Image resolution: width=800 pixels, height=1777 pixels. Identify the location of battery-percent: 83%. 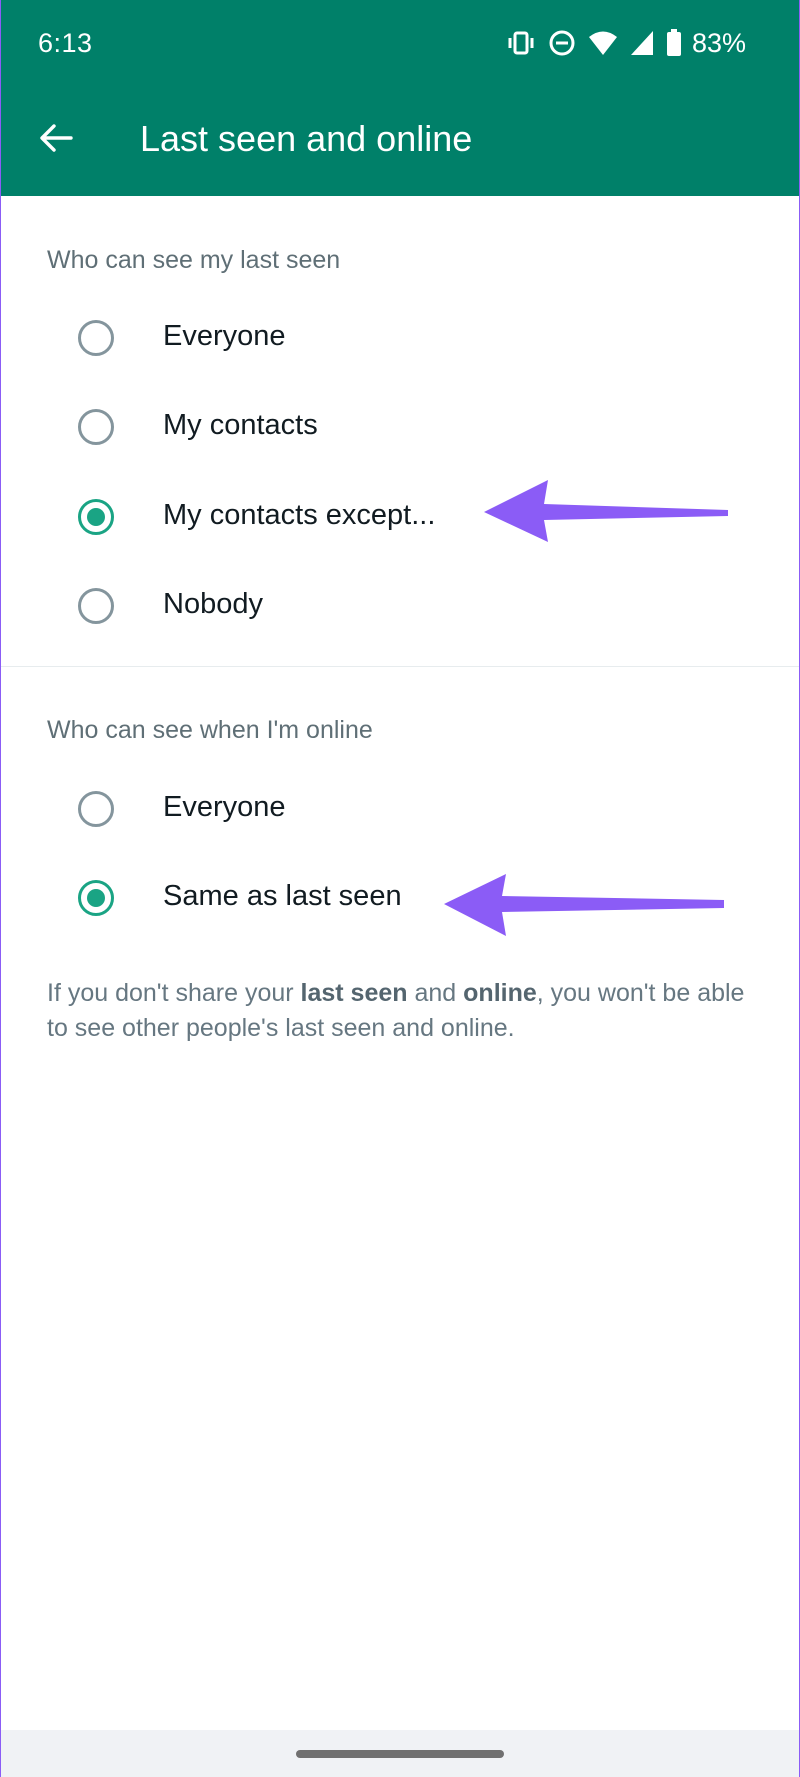
(718, 42).